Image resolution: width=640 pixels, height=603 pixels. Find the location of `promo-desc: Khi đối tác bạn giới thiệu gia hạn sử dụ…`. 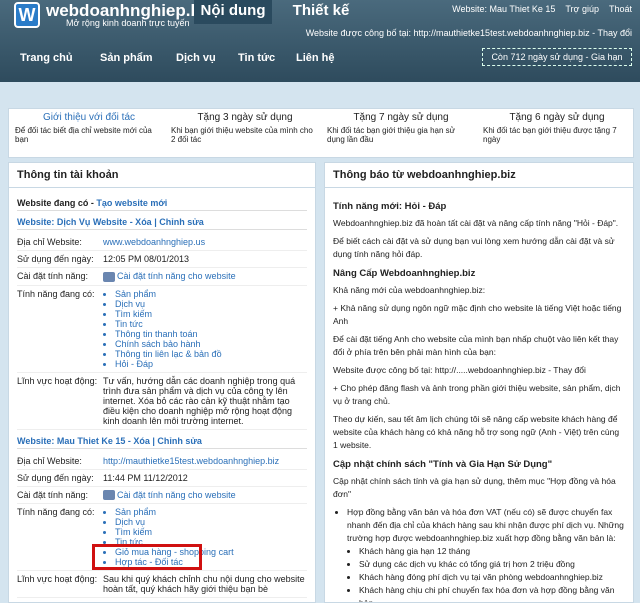

promo-desc: Khi đối tác bạn giới thiệu gia hạn sử dụ… is located at coordinates (391, 135).